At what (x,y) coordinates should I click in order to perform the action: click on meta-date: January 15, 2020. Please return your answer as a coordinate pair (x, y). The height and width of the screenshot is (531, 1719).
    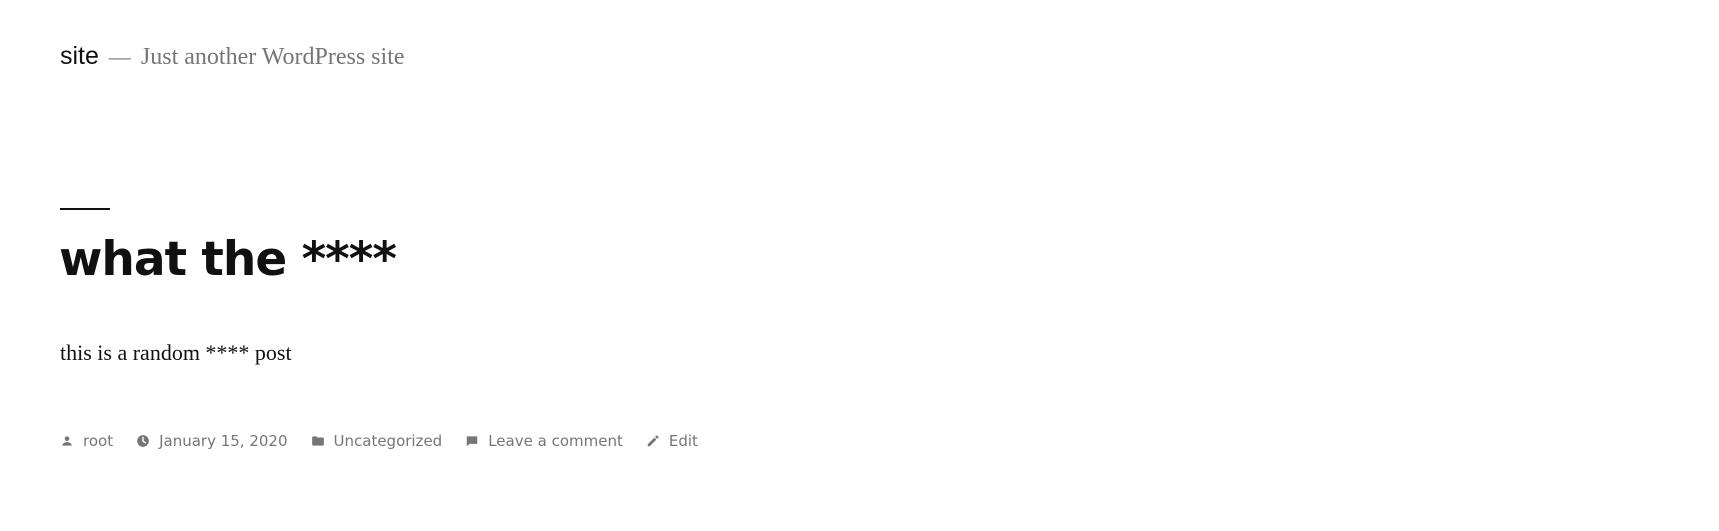
    Looking at the image, I should click on (212, 441).